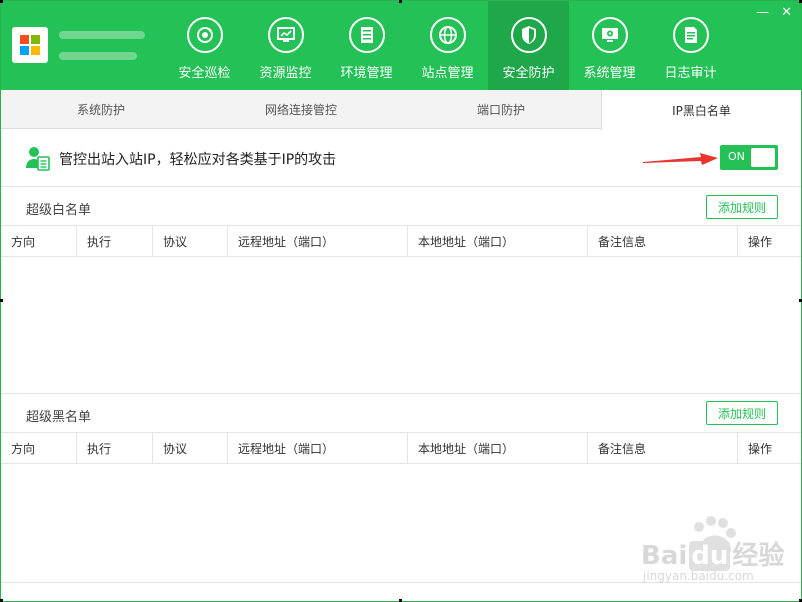 The image size is (802, 602). I want to click on nav-item-system: 系统管理, so click(609, 45).